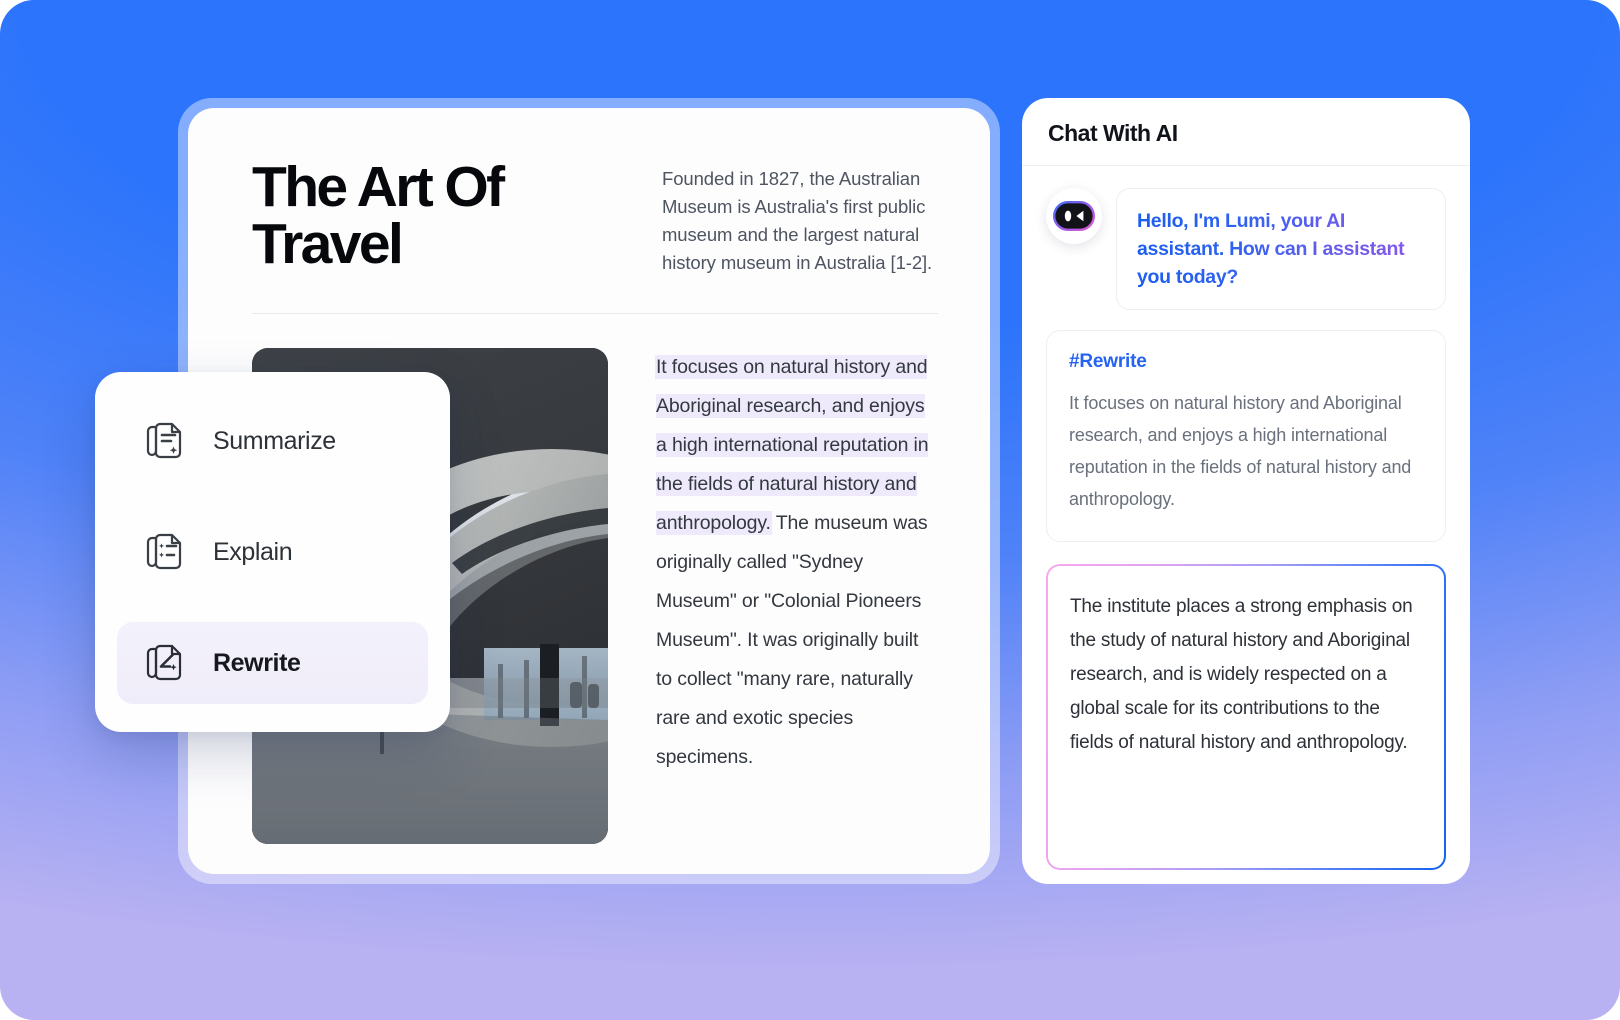 The height and width of the screenshot is (1020, 1620). What do you see at coordinates (378, 215) in the screenshot?
I see `page-title: The Art Of Travel` at bounding box center [378, 215].